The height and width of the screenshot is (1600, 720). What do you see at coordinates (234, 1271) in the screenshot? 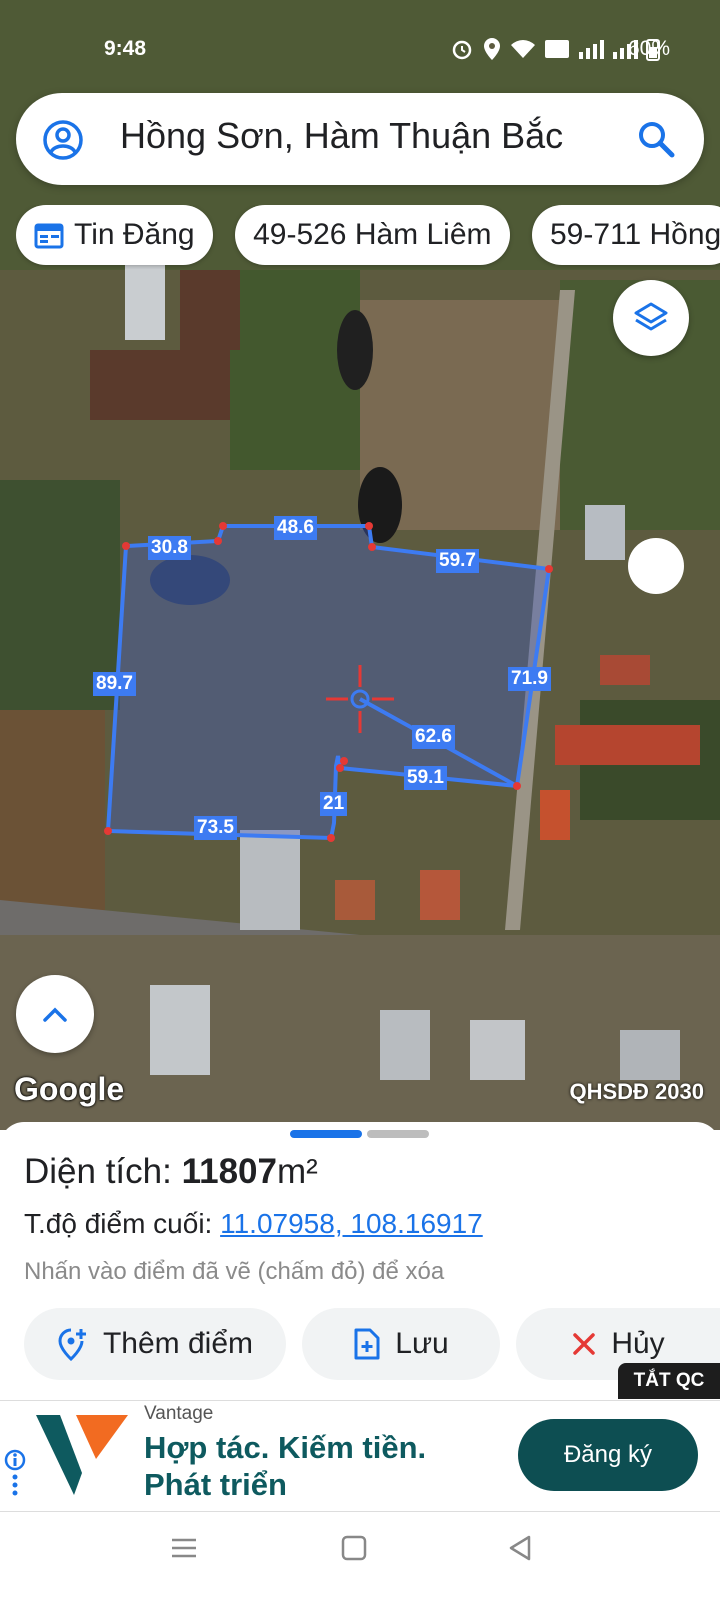
I see `delete-hint: Nhấn vào điểm đã vẽ (chấm đỏ) để xóa` at bounding box center [234, 1271].